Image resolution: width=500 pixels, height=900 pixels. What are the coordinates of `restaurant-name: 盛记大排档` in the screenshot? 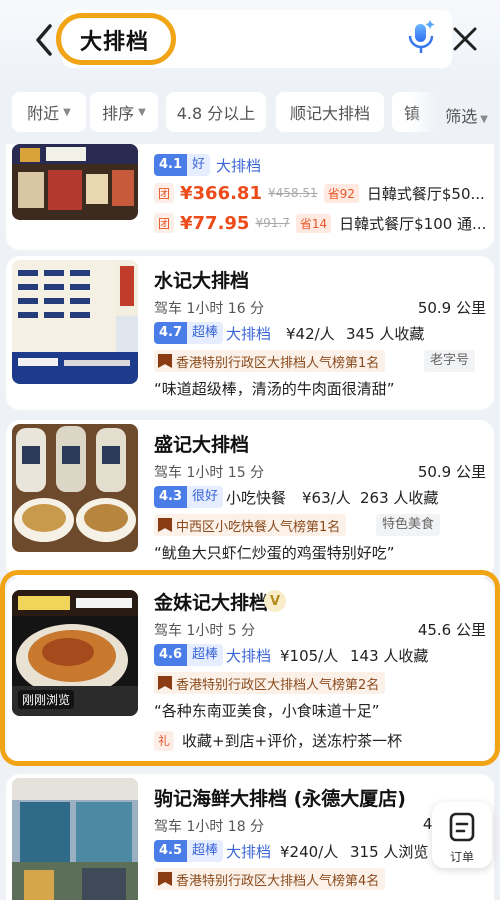 It's located at (201, 443).